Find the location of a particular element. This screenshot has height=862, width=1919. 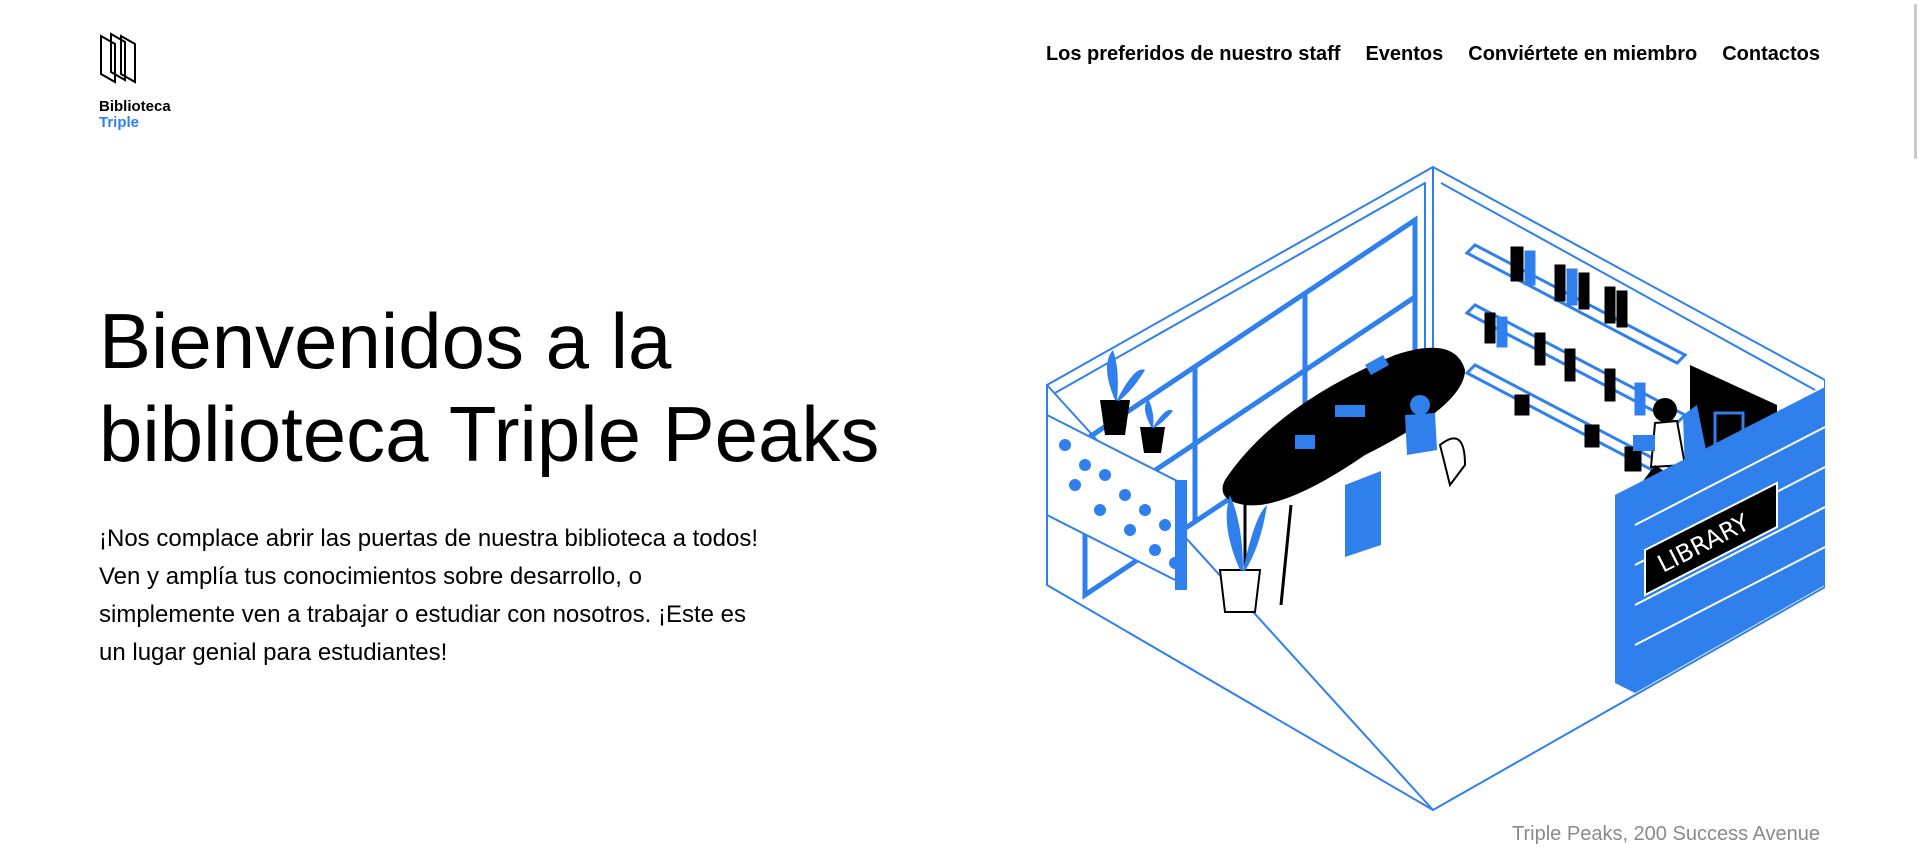

reader-body is located at coordinates (1668, 444).